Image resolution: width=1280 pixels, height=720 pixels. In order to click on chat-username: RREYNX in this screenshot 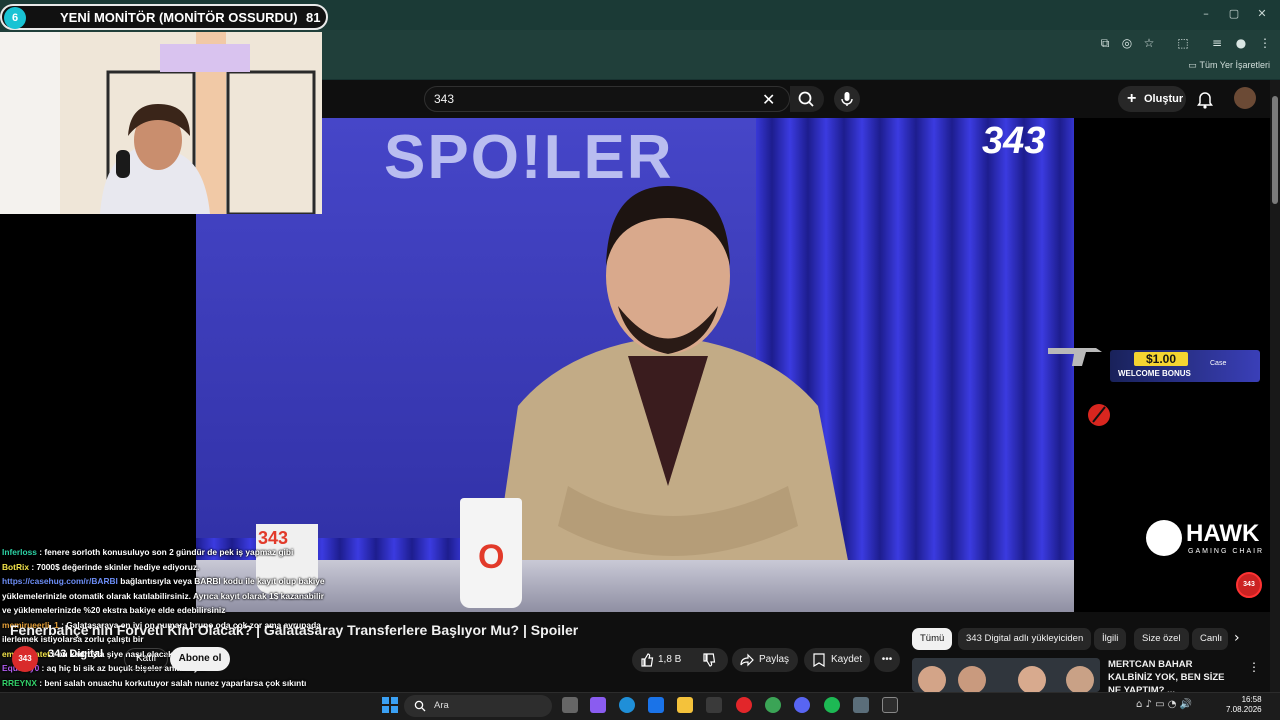, I will do `click(19, 683)`.